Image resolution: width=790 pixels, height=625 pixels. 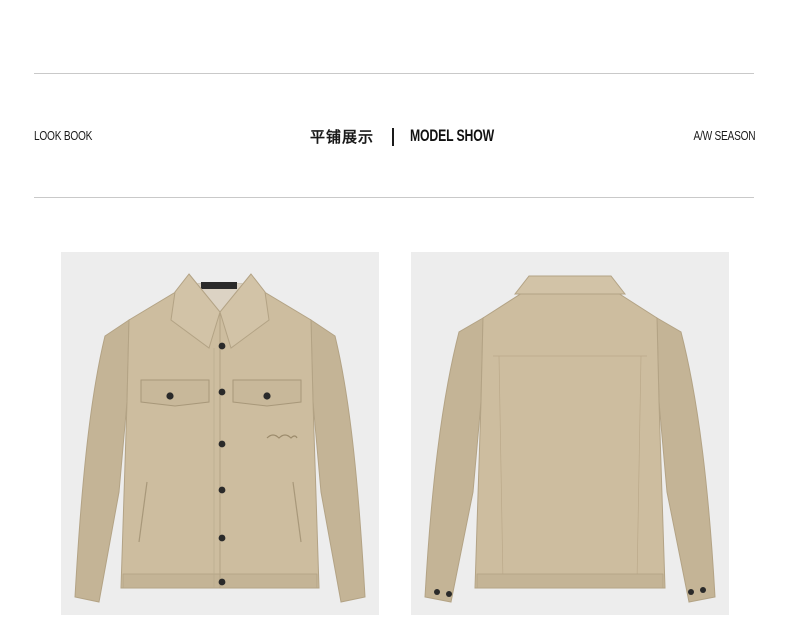 I want to click on section-header: LOOK BOOK 平铺展示 MODEL SHOW A/W SEASON, so click(x=394, y=137).